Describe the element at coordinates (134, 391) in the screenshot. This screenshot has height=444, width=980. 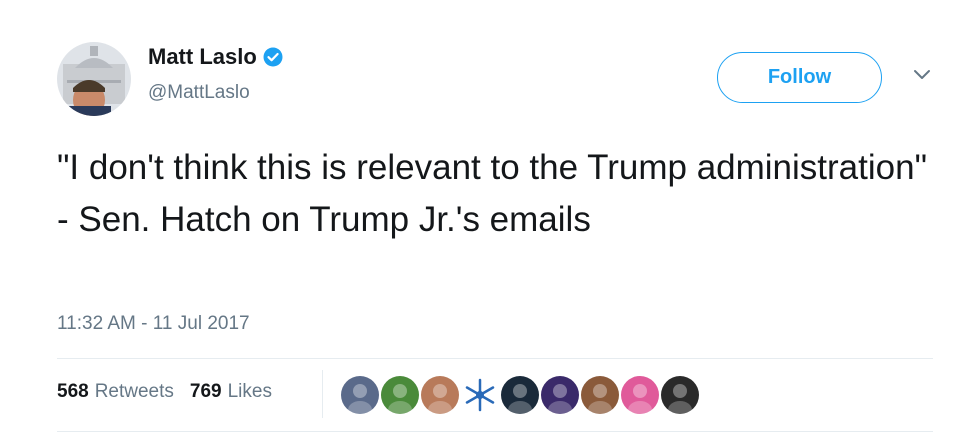
I see `retweets-label: Retweets` at that location.